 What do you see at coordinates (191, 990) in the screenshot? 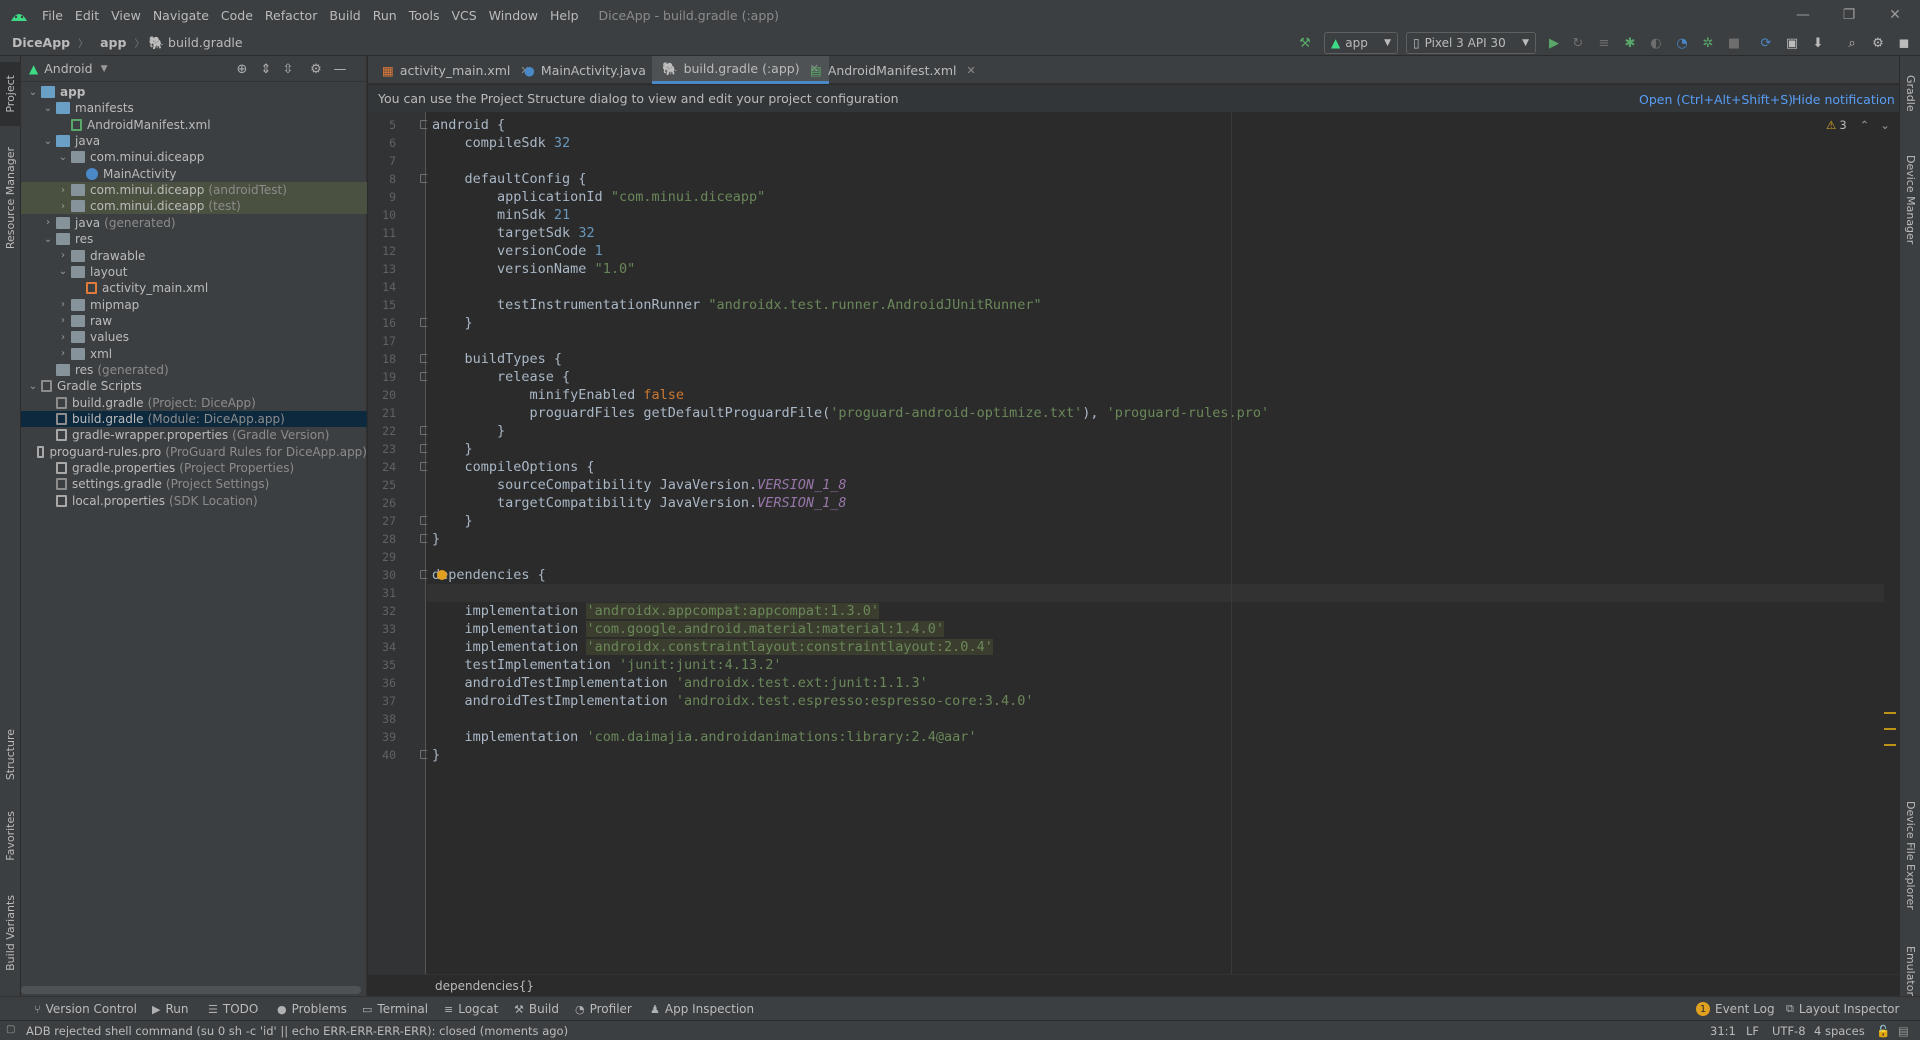
I see `project-tree-horizontal-scrollbar` at bounding box center [191, 990].